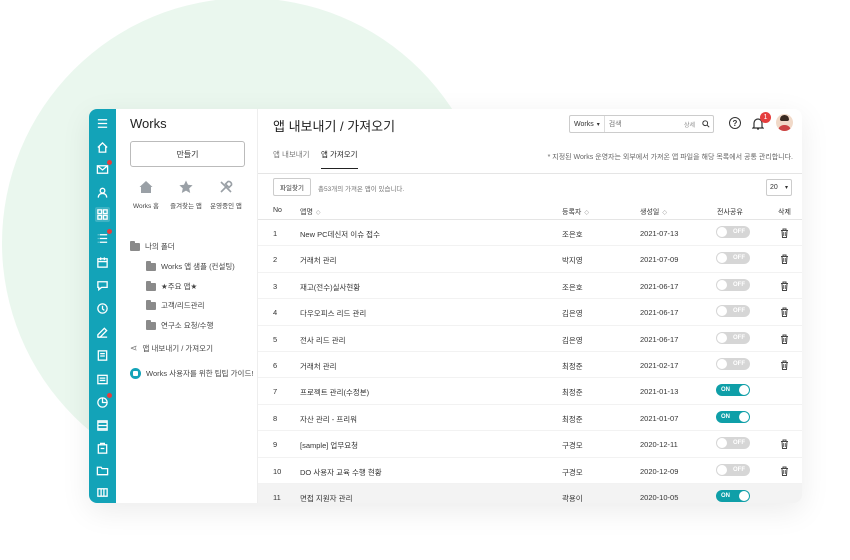 Image resolution: width=850 pixels, height=560 pixels. I want to click on calendar-icon, so click(102, 262).